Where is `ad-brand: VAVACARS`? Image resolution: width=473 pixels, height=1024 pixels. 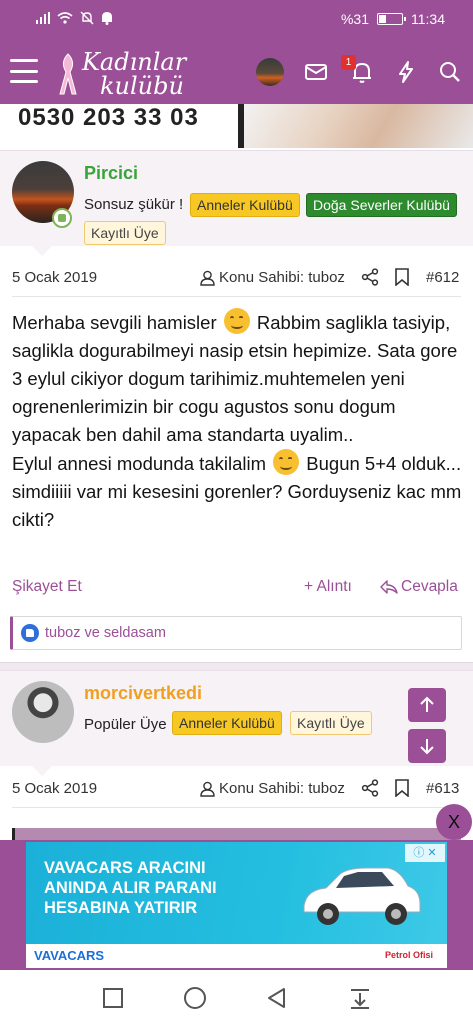 ad-brand: VAVACARS is located at coordinates (69, 955).